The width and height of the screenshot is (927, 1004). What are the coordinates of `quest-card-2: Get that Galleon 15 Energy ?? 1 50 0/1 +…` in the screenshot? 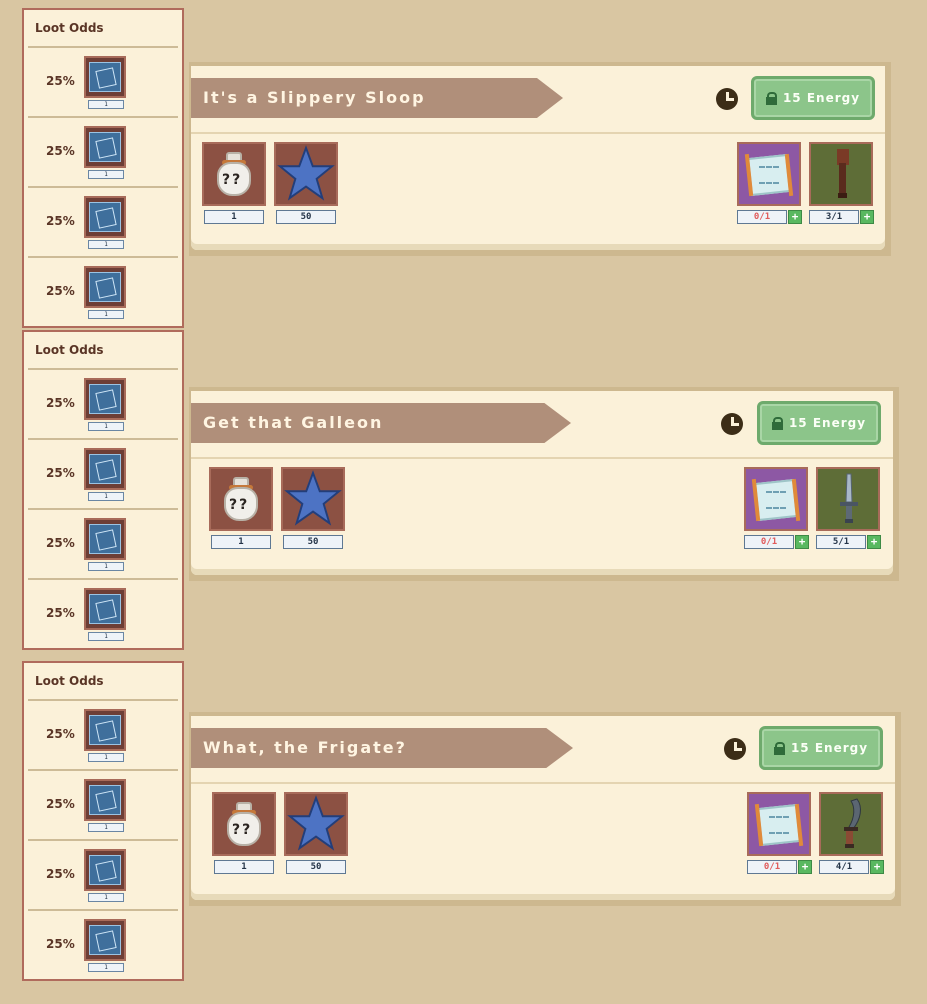 It's located at (544, 484).